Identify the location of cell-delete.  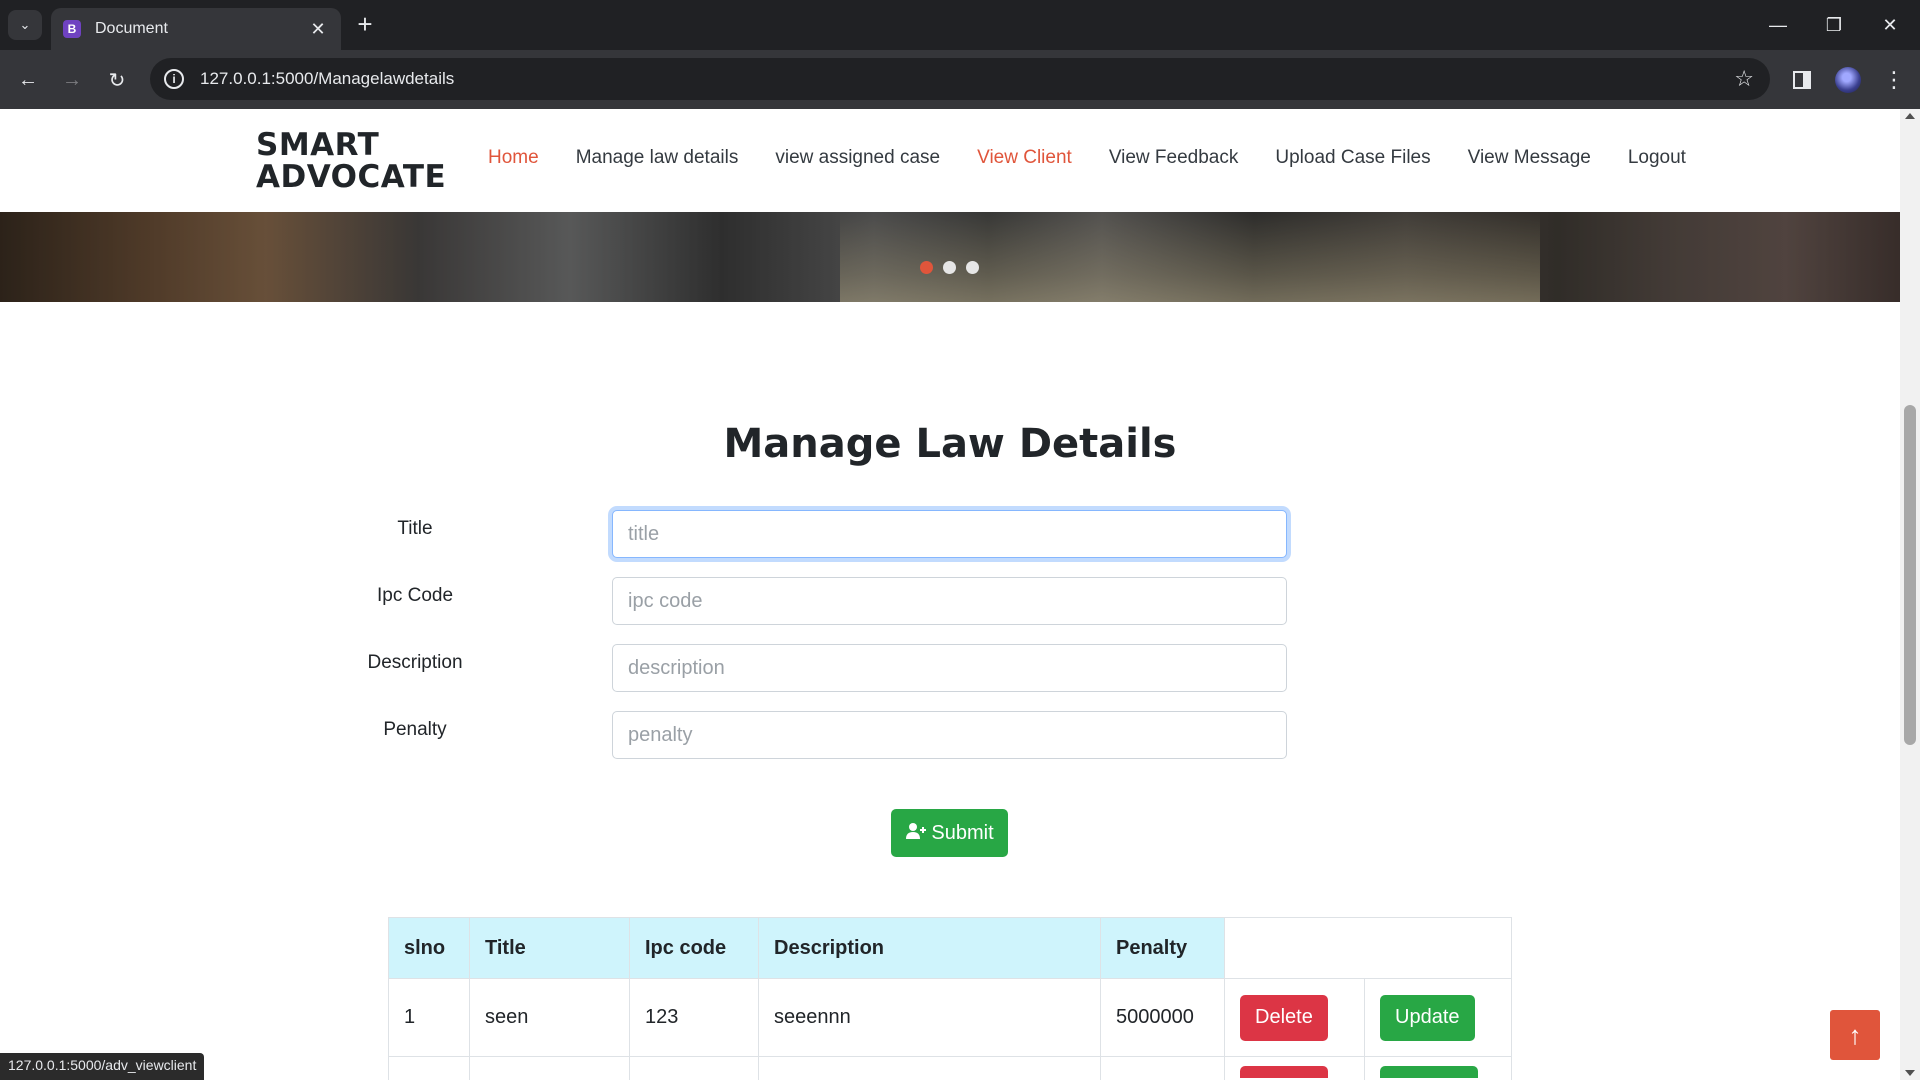
(1294, 1068).